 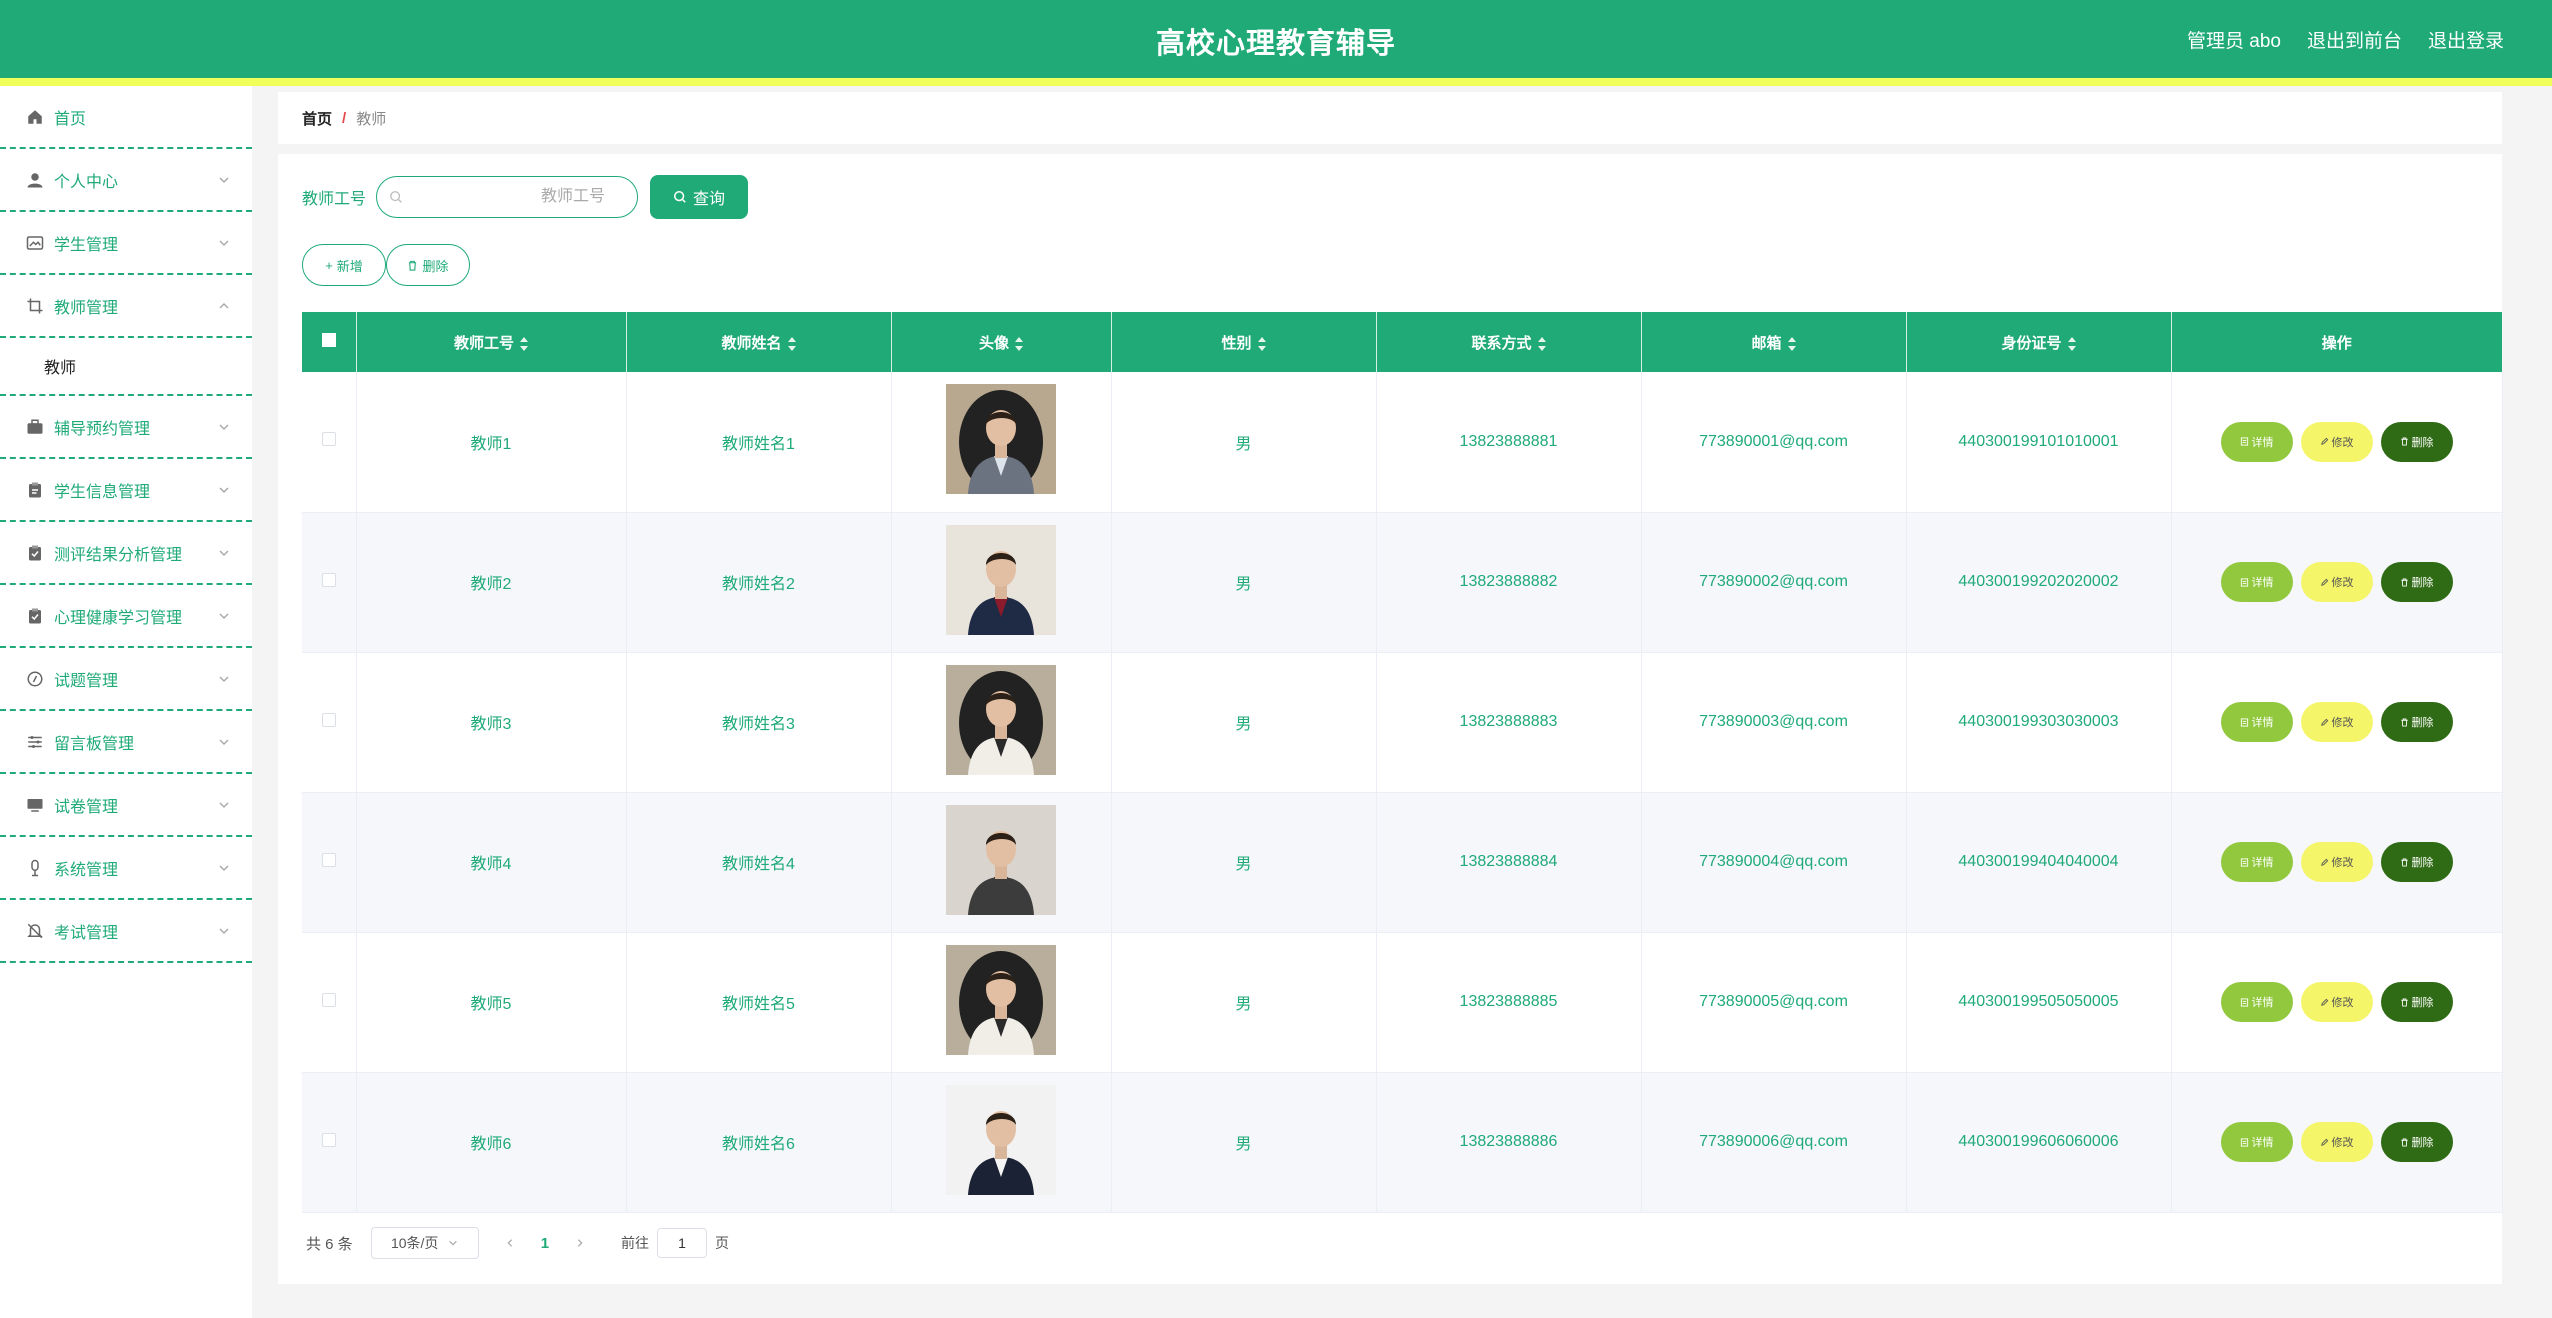 What do you see at coordinates (682, 1243) in the screenshot?
I see `goto-page-input` at bounding box center [682, 1243].